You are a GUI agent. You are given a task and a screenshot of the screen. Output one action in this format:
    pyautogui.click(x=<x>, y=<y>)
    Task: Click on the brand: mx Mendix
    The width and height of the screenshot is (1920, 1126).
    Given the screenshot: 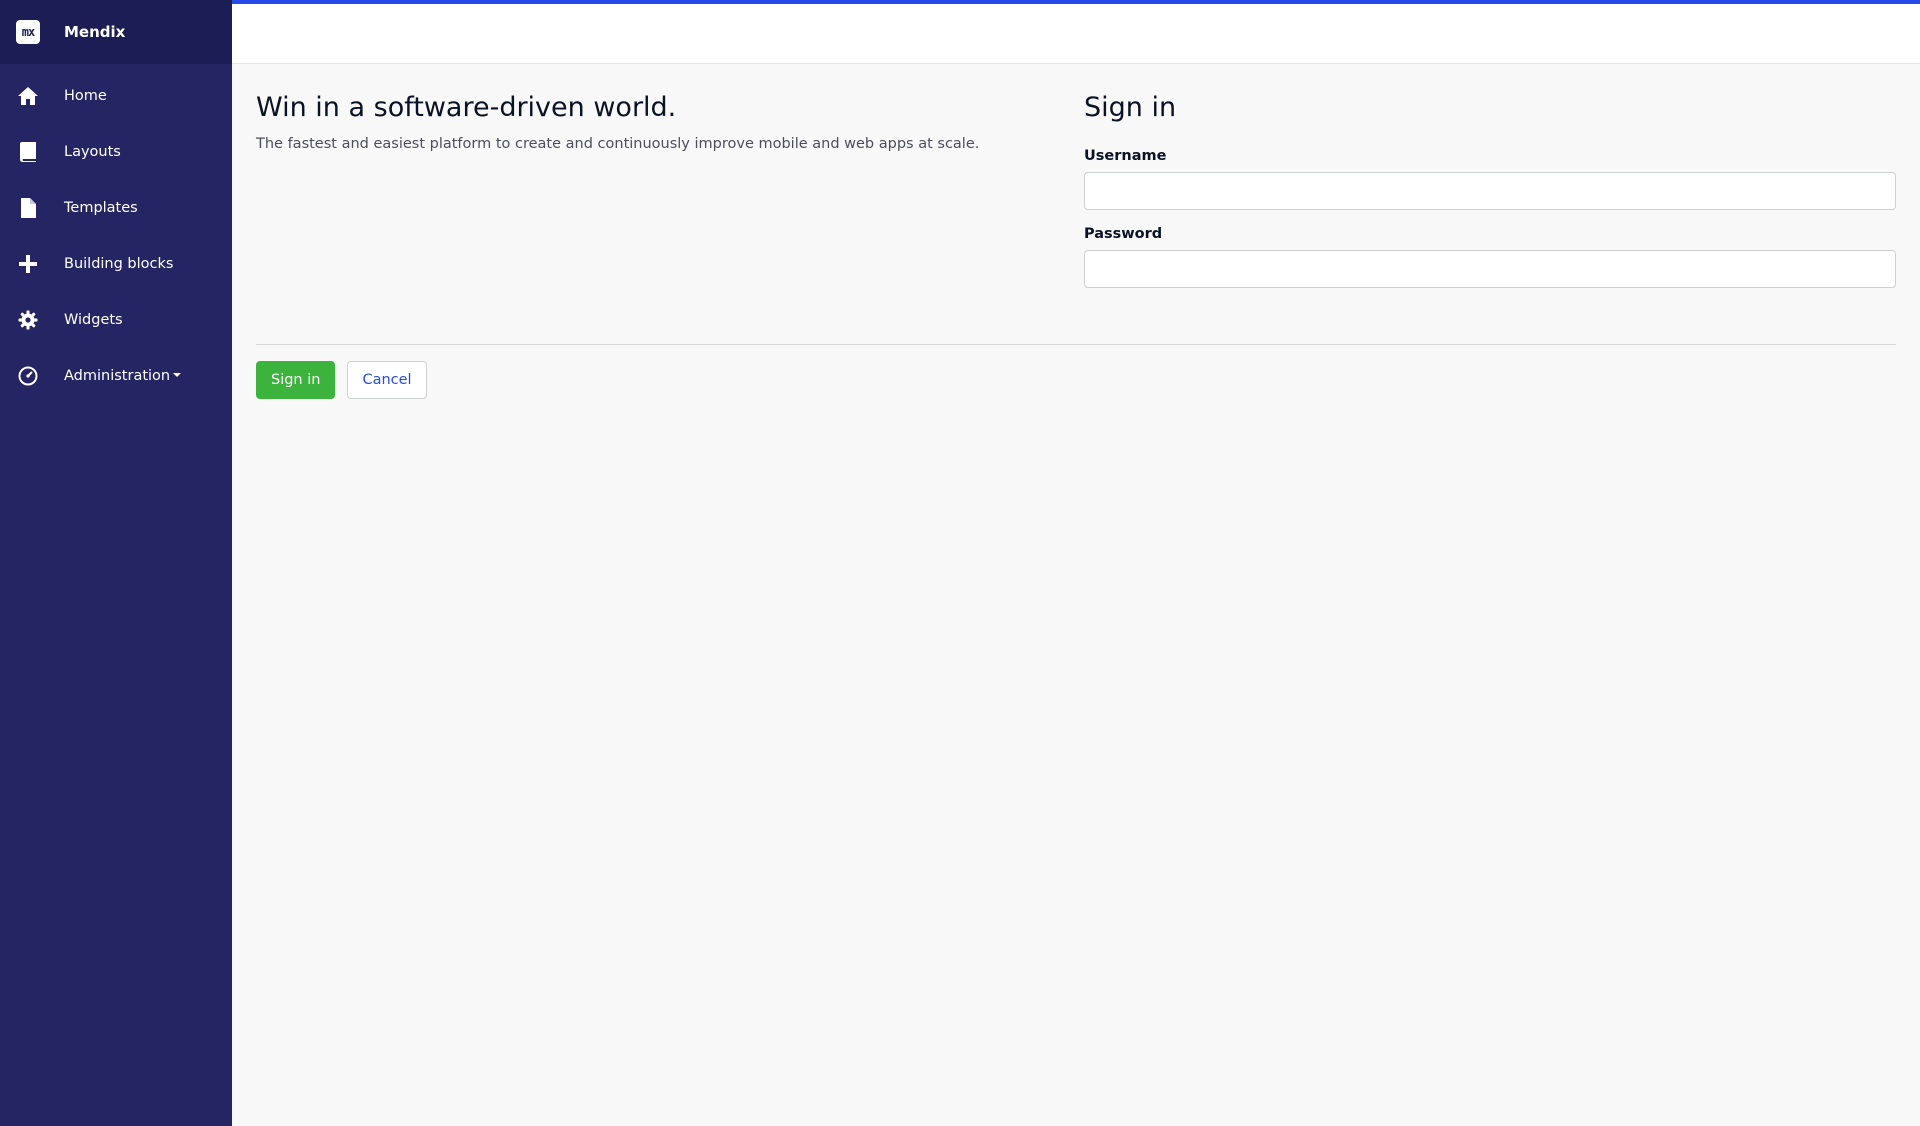 What is the action you would take?
    pyautogui.click(x=116, y=32)
    